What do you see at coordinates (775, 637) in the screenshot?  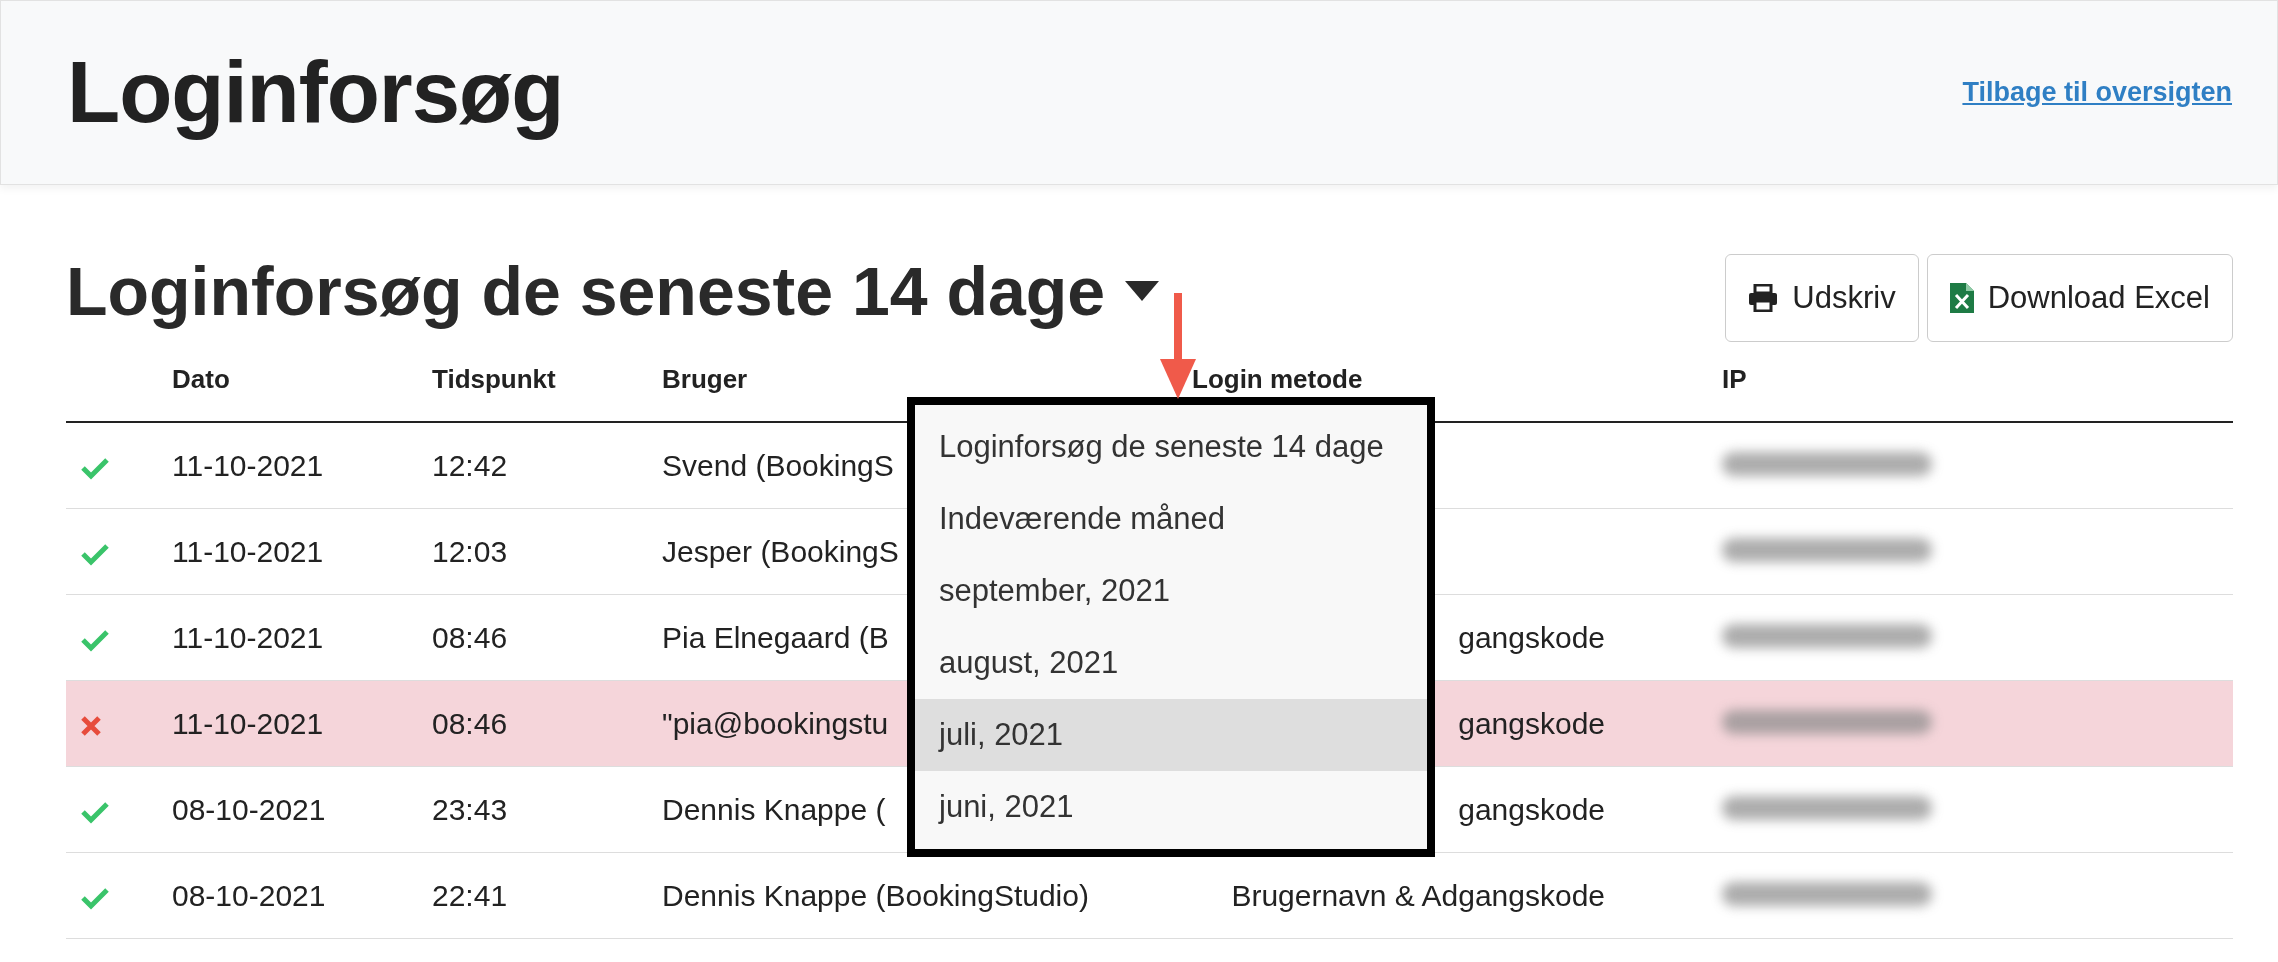 I see `table-cell: Pia Elnegaard (B` at bounding box center [775, 637].